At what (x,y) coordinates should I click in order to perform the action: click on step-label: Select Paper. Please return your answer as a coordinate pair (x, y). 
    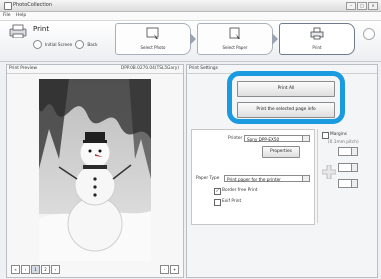
    Looking at the image, I should click on (235, 47).